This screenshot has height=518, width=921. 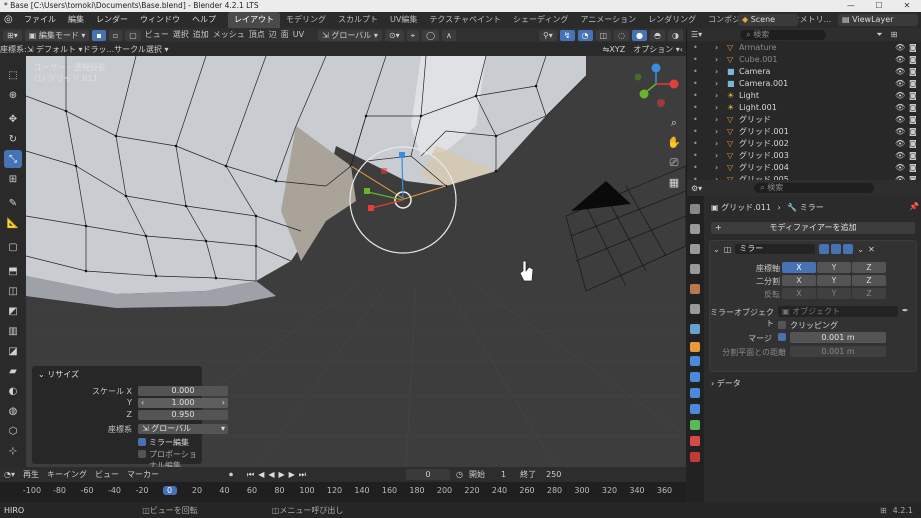 I want to click on proportional-edit-toggle: ◯, so click(x=431, y=35).